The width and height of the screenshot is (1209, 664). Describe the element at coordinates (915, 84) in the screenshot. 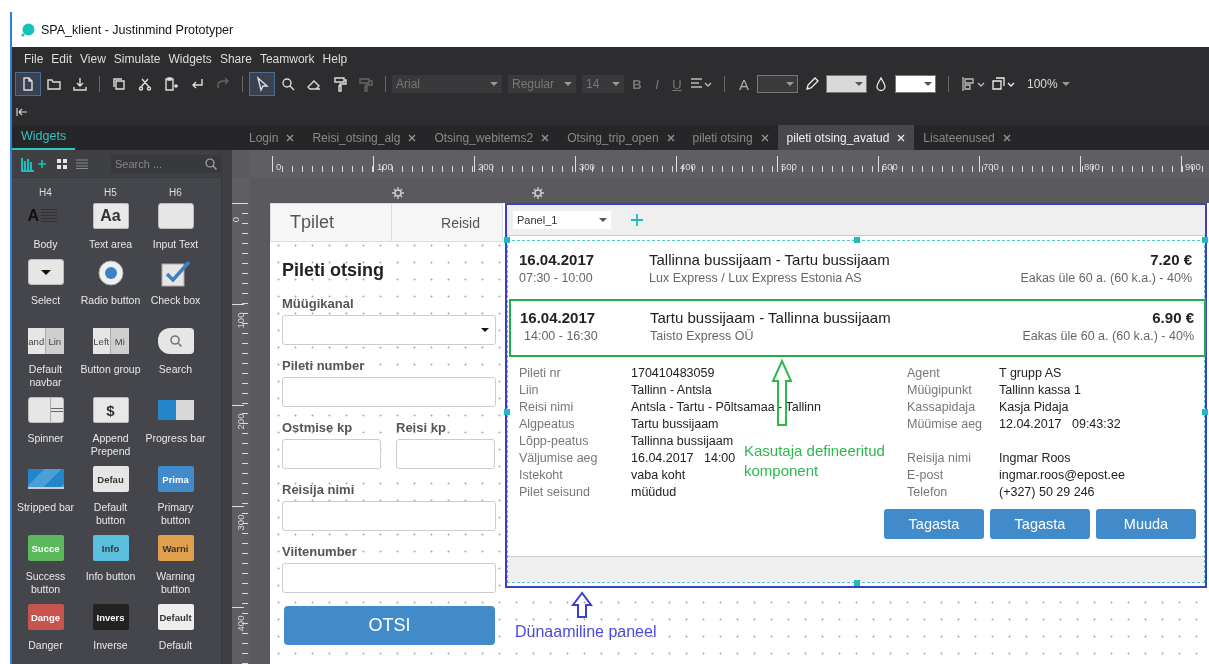

I see `fill-color-dropdown` at that location.